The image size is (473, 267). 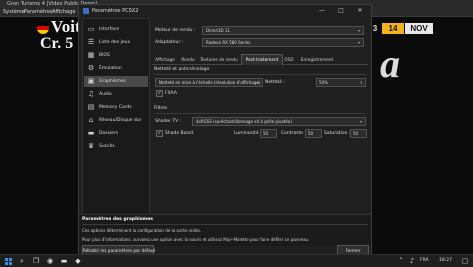 I want to click on sidebar-item-label: Memory Cards, so click(x=115, y=107).